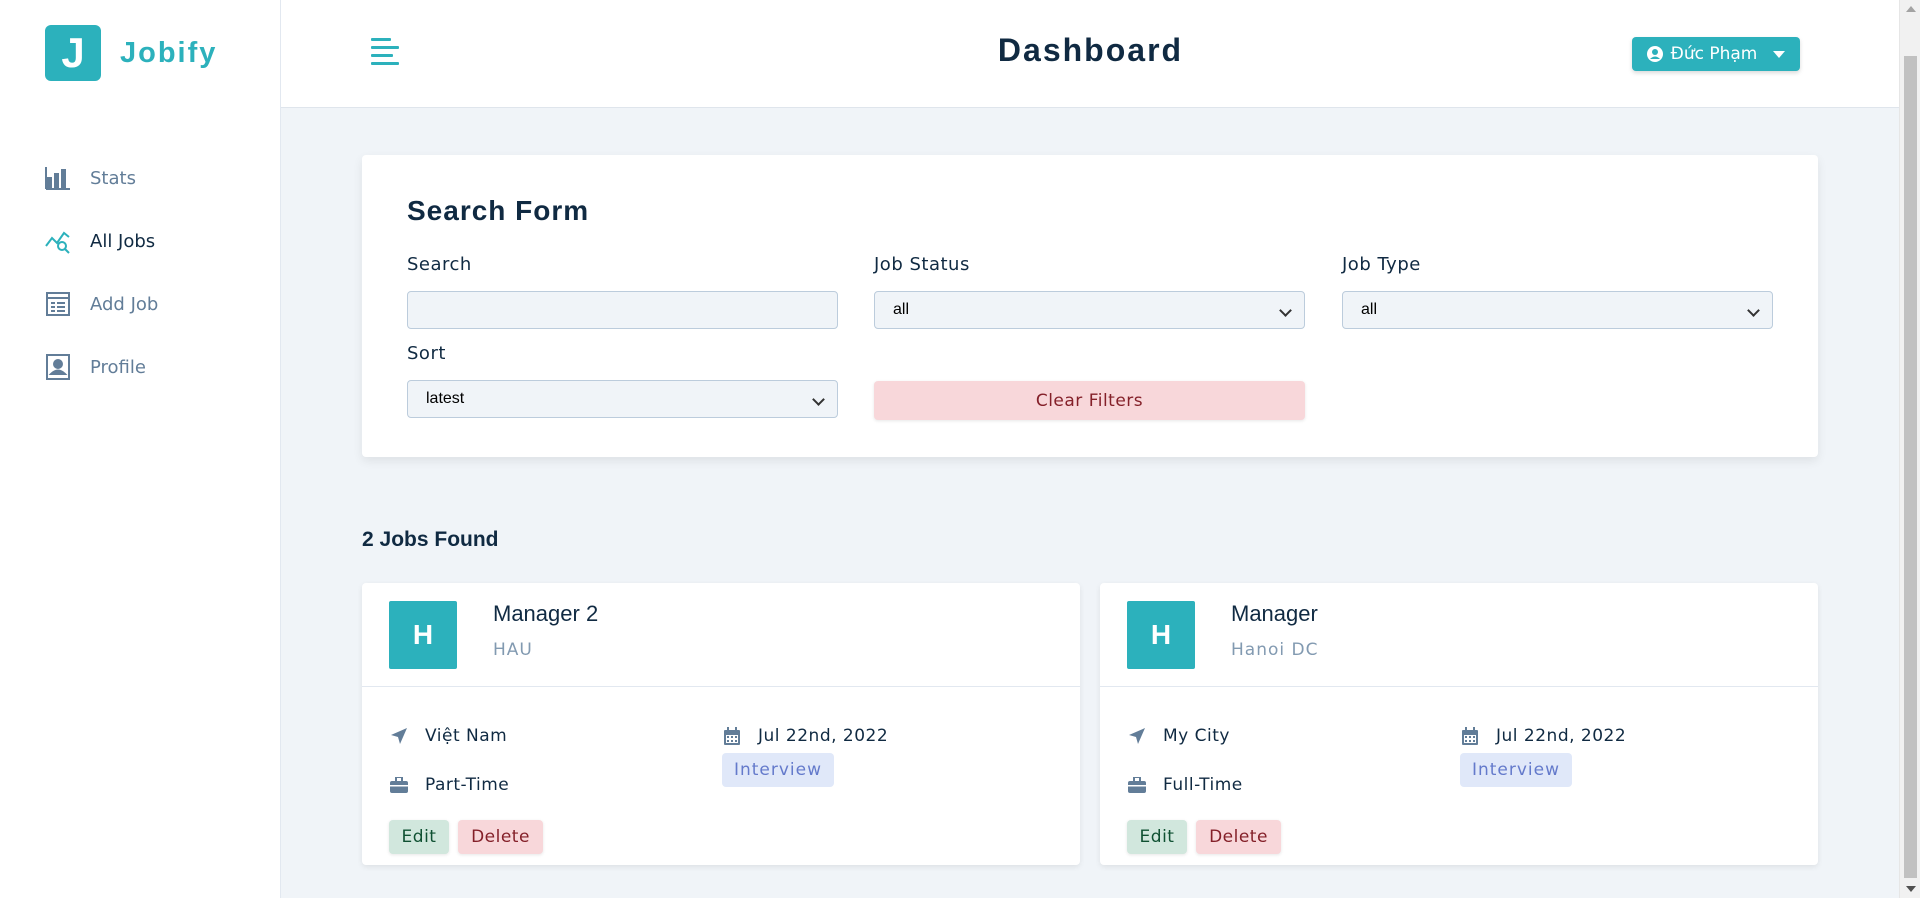 The height and width of the screenshot is (898, 1920). Describe the element at coordinates (169, 52) in the screenshot. I see `logo-text: Jobify` at that location.